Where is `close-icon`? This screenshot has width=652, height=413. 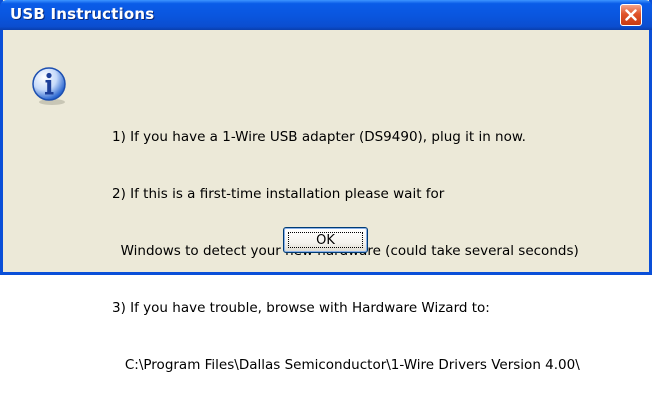 close-icon is located at coordinates (631, 15).